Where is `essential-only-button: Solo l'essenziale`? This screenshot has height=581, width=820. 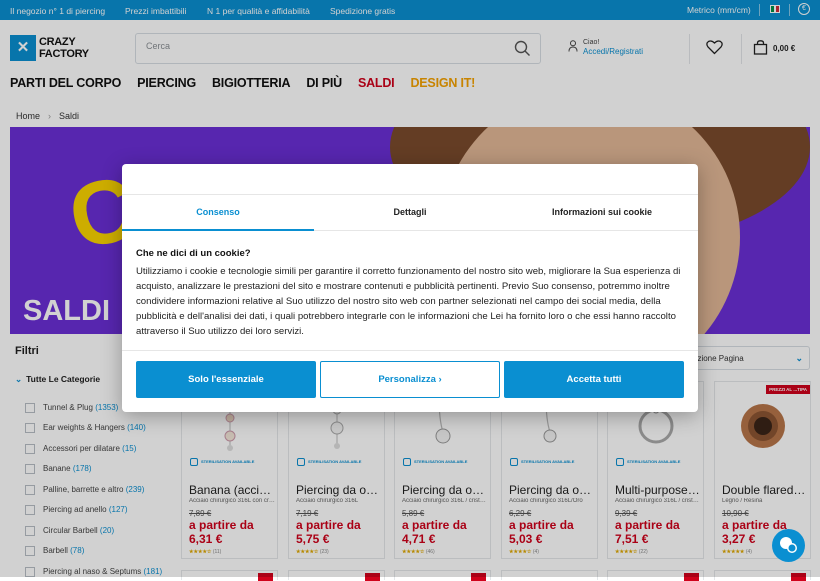 essential-only-button: Solo l'essenziale is located at coordinates (226, 379).